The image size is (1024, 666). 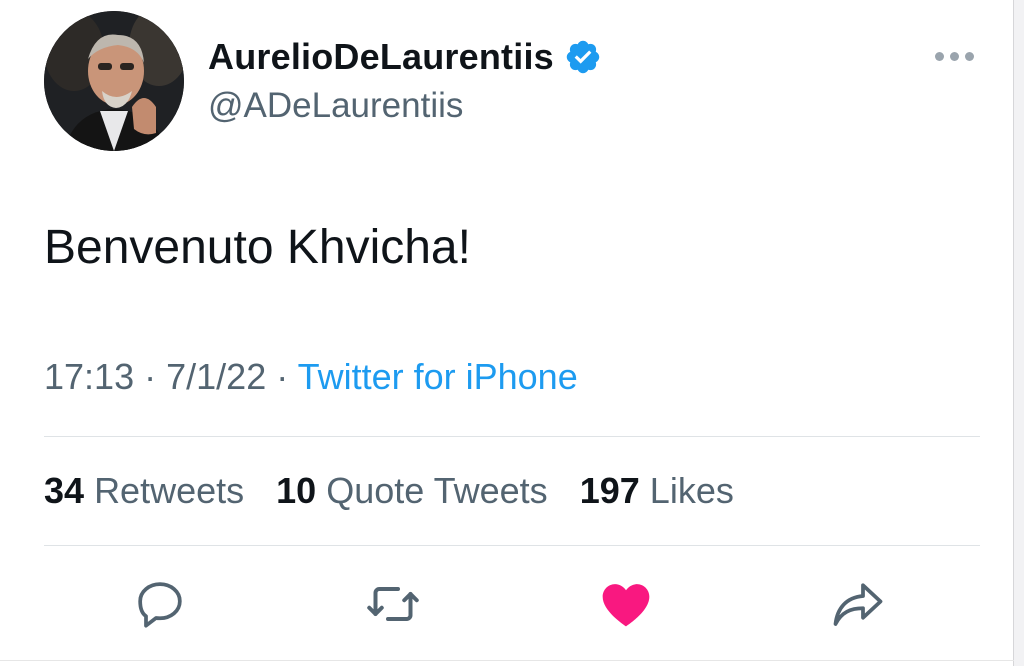 I want to click on likes-label: Likes, so click(x=691, y=490).